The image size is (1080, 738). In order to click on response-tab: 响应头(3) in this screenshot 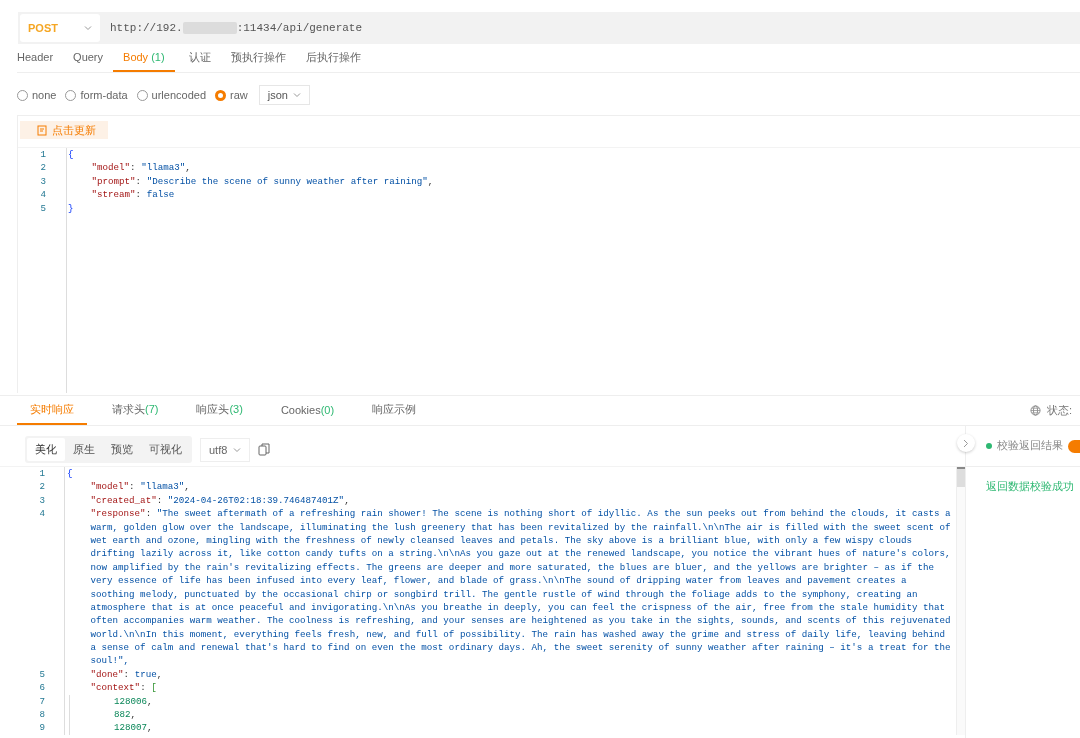, I will do `click(219, 410)`.